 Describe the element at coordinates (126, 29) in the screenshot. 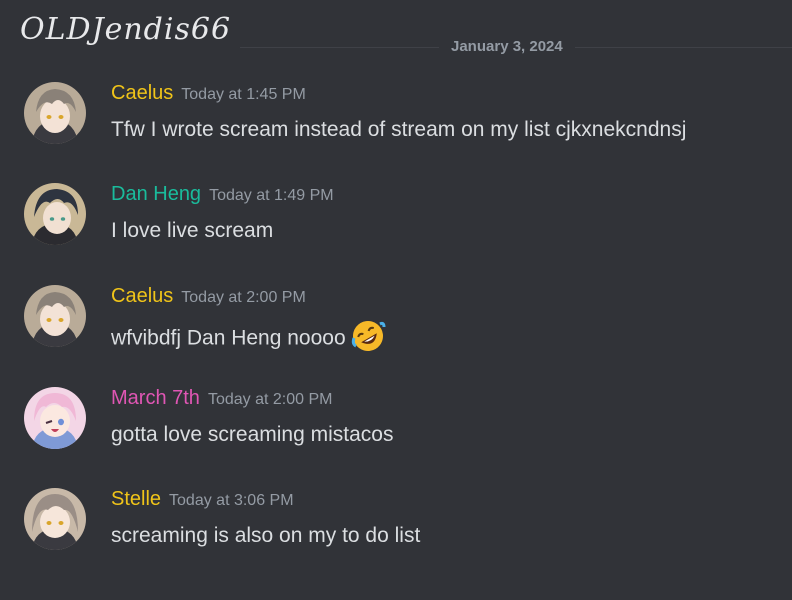

I see `signature-watermark: OLDJendis66` at that location.